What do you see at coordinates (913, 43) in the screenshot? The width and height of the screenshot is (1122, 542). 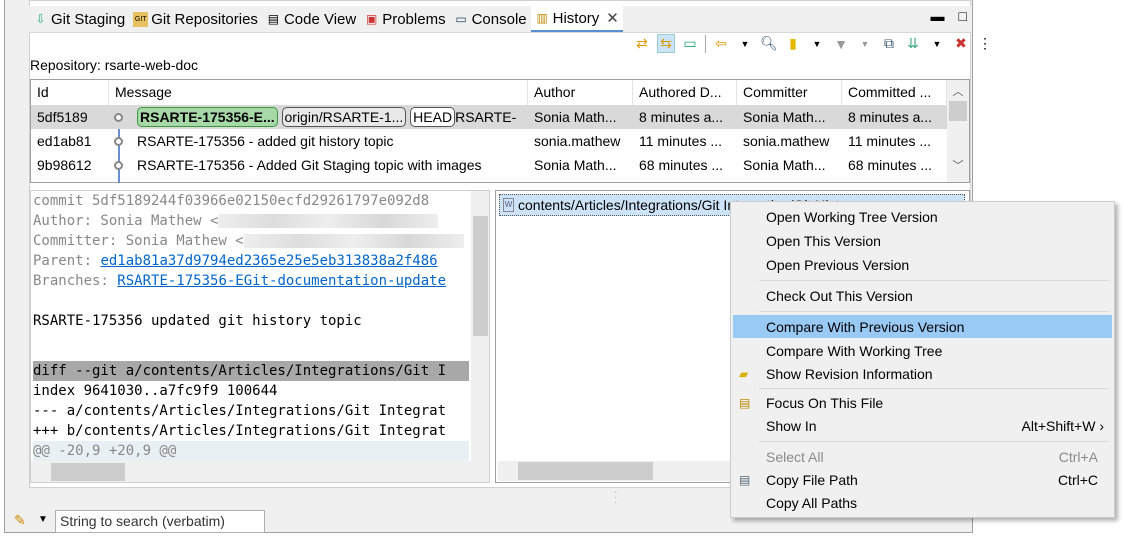 I see `show-additional-refs-icon: ⇊` at bounding box center [913, 43].